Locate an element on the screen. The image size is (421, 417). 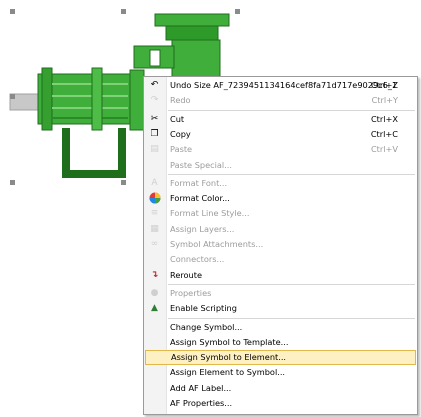
attachment-icon: ∞ is located at coordinates (154, 244).